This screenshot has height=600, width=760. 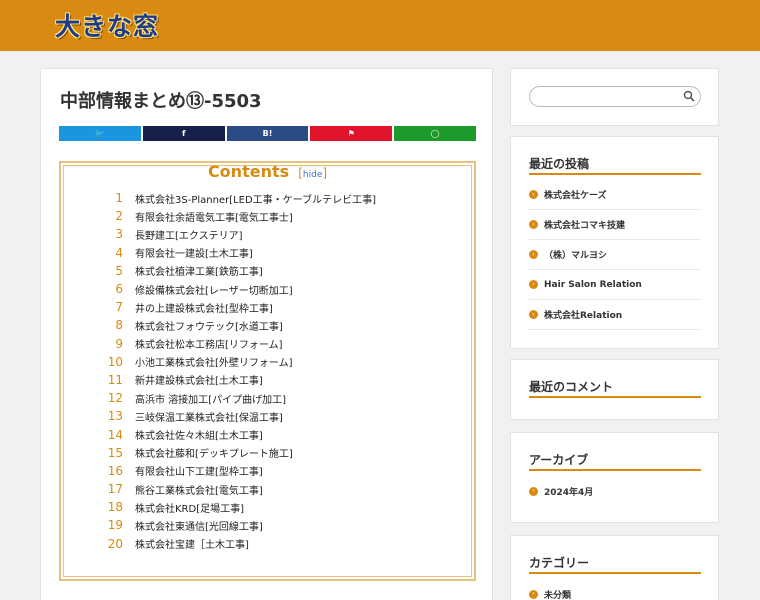 I want to click on recent-post-item: › 株式会社Relation, so click(x=615, y=315).